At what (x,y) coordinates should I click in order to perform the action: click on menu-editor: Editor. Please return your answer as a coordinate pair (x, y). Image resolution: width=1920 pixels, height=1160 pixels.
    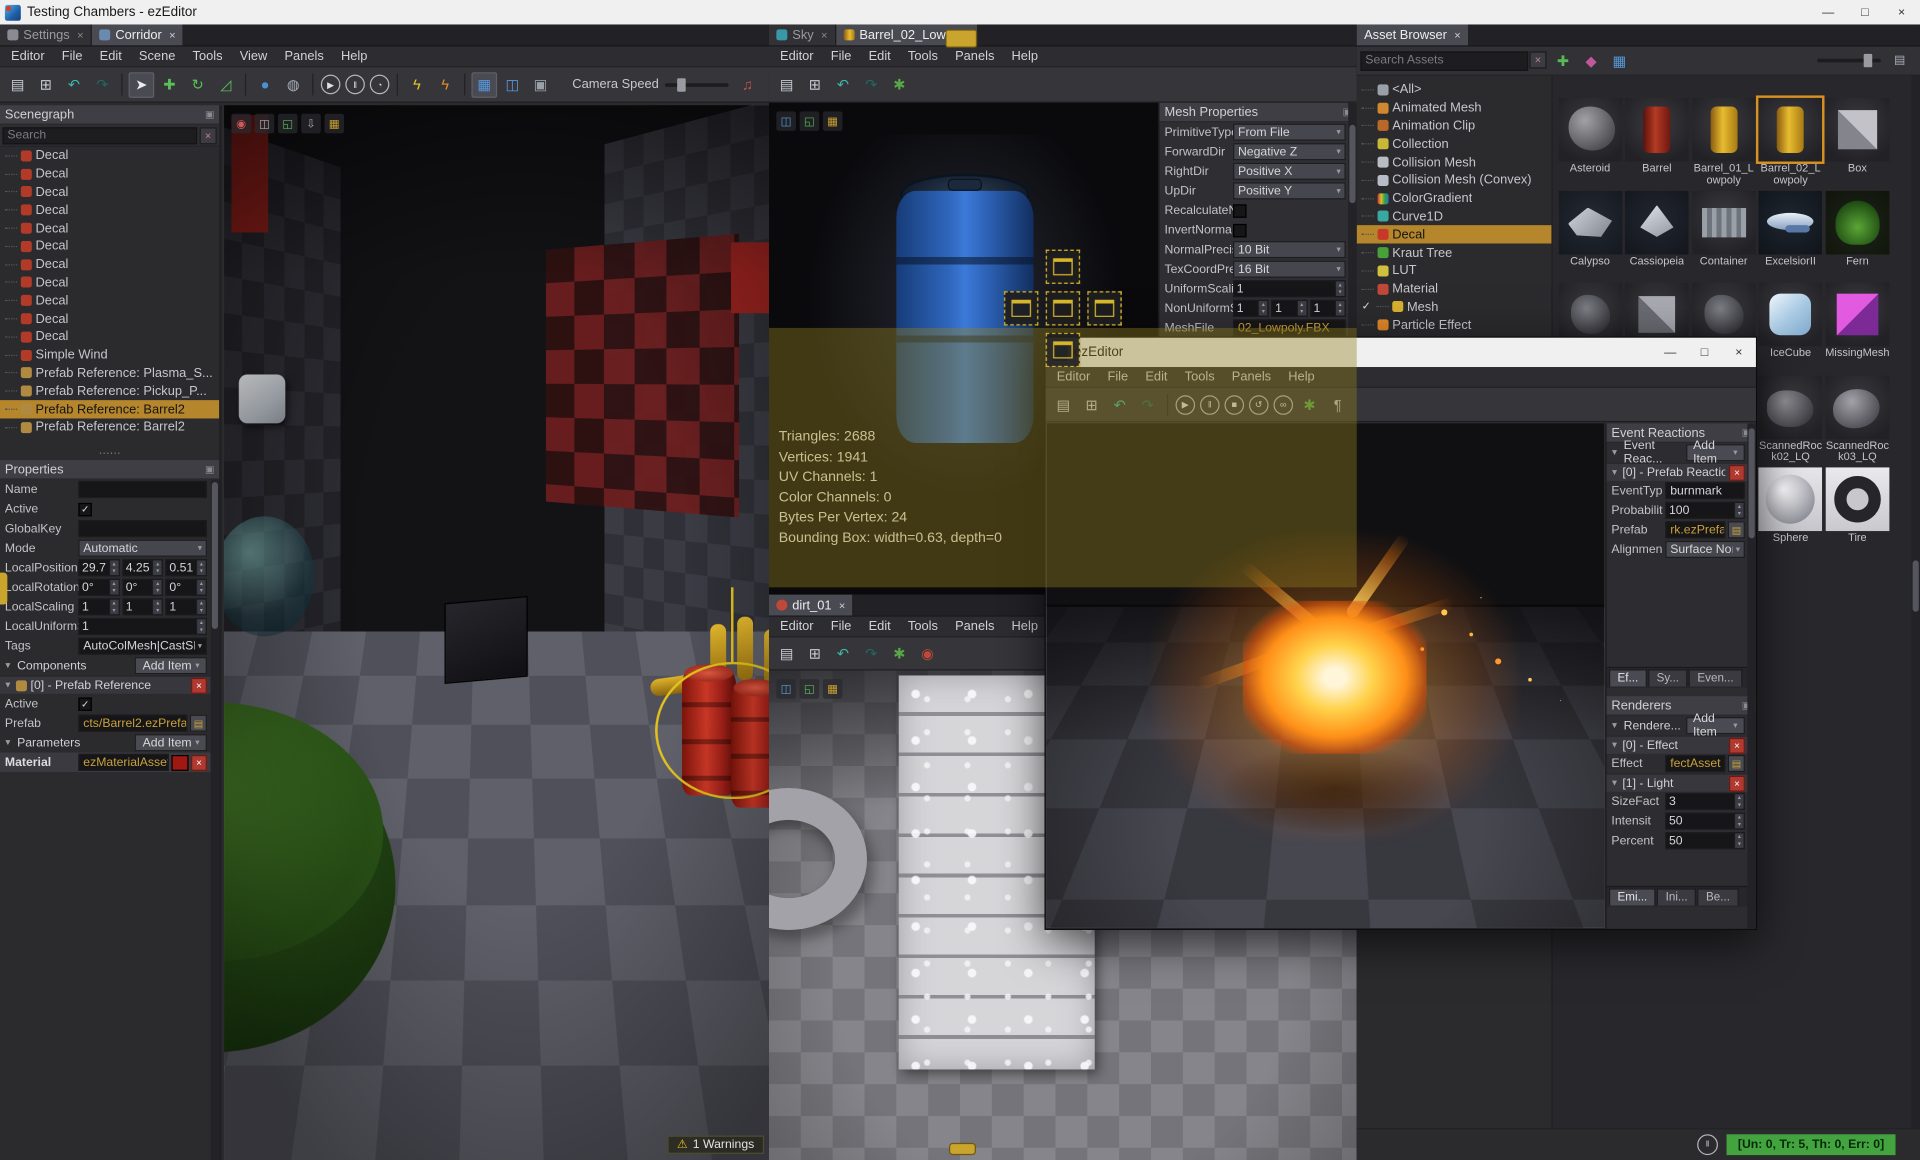
    Looking at the image, I should click on (796, 626).